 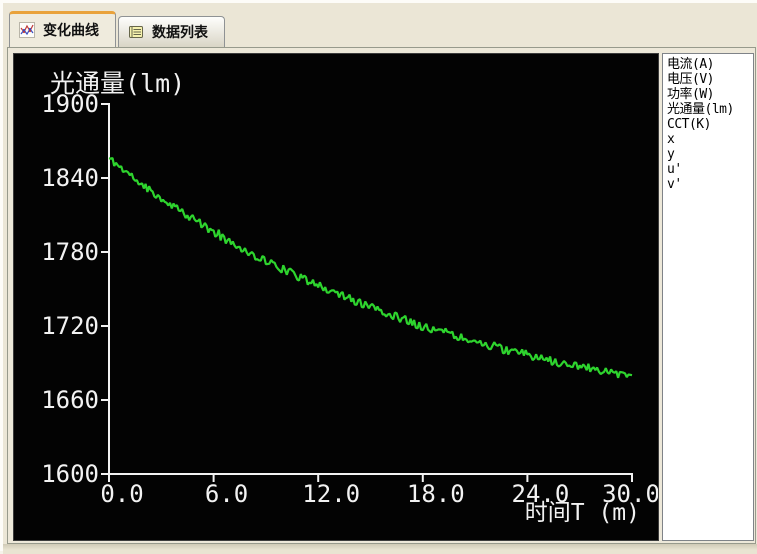 What do you see at coordinates (70, 326) in the screenshot?
I see `y-tick-label: 1720` at bounding box center [70, 326].